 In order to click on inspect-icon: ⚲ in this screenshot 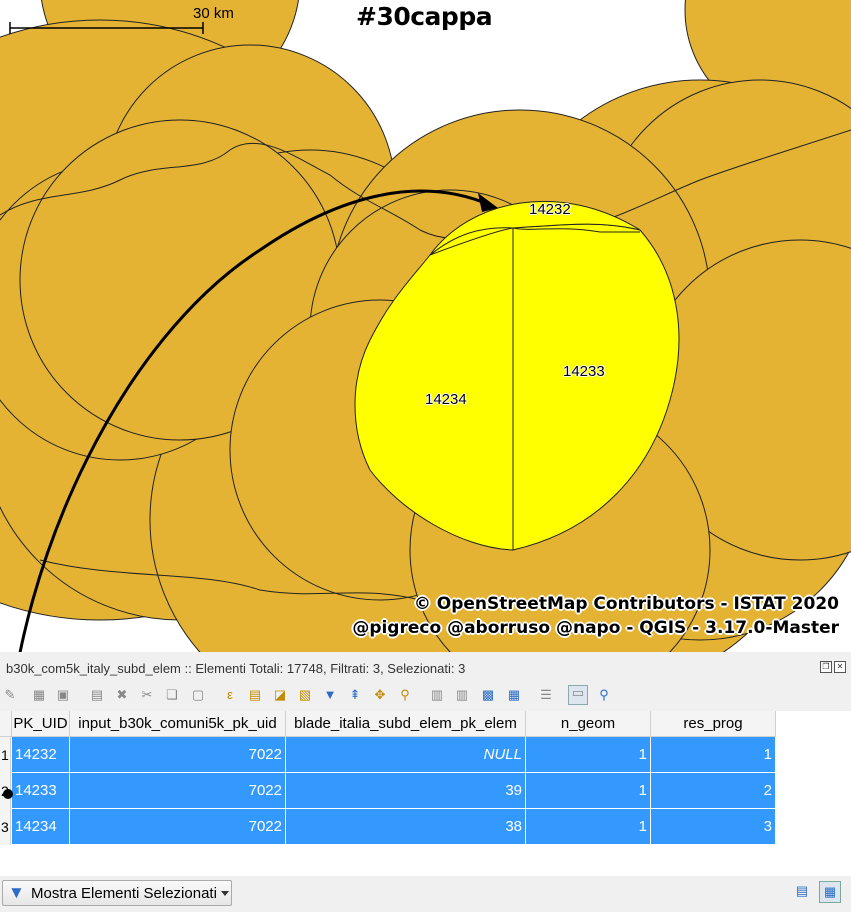, I will do `click(604, 695)`.